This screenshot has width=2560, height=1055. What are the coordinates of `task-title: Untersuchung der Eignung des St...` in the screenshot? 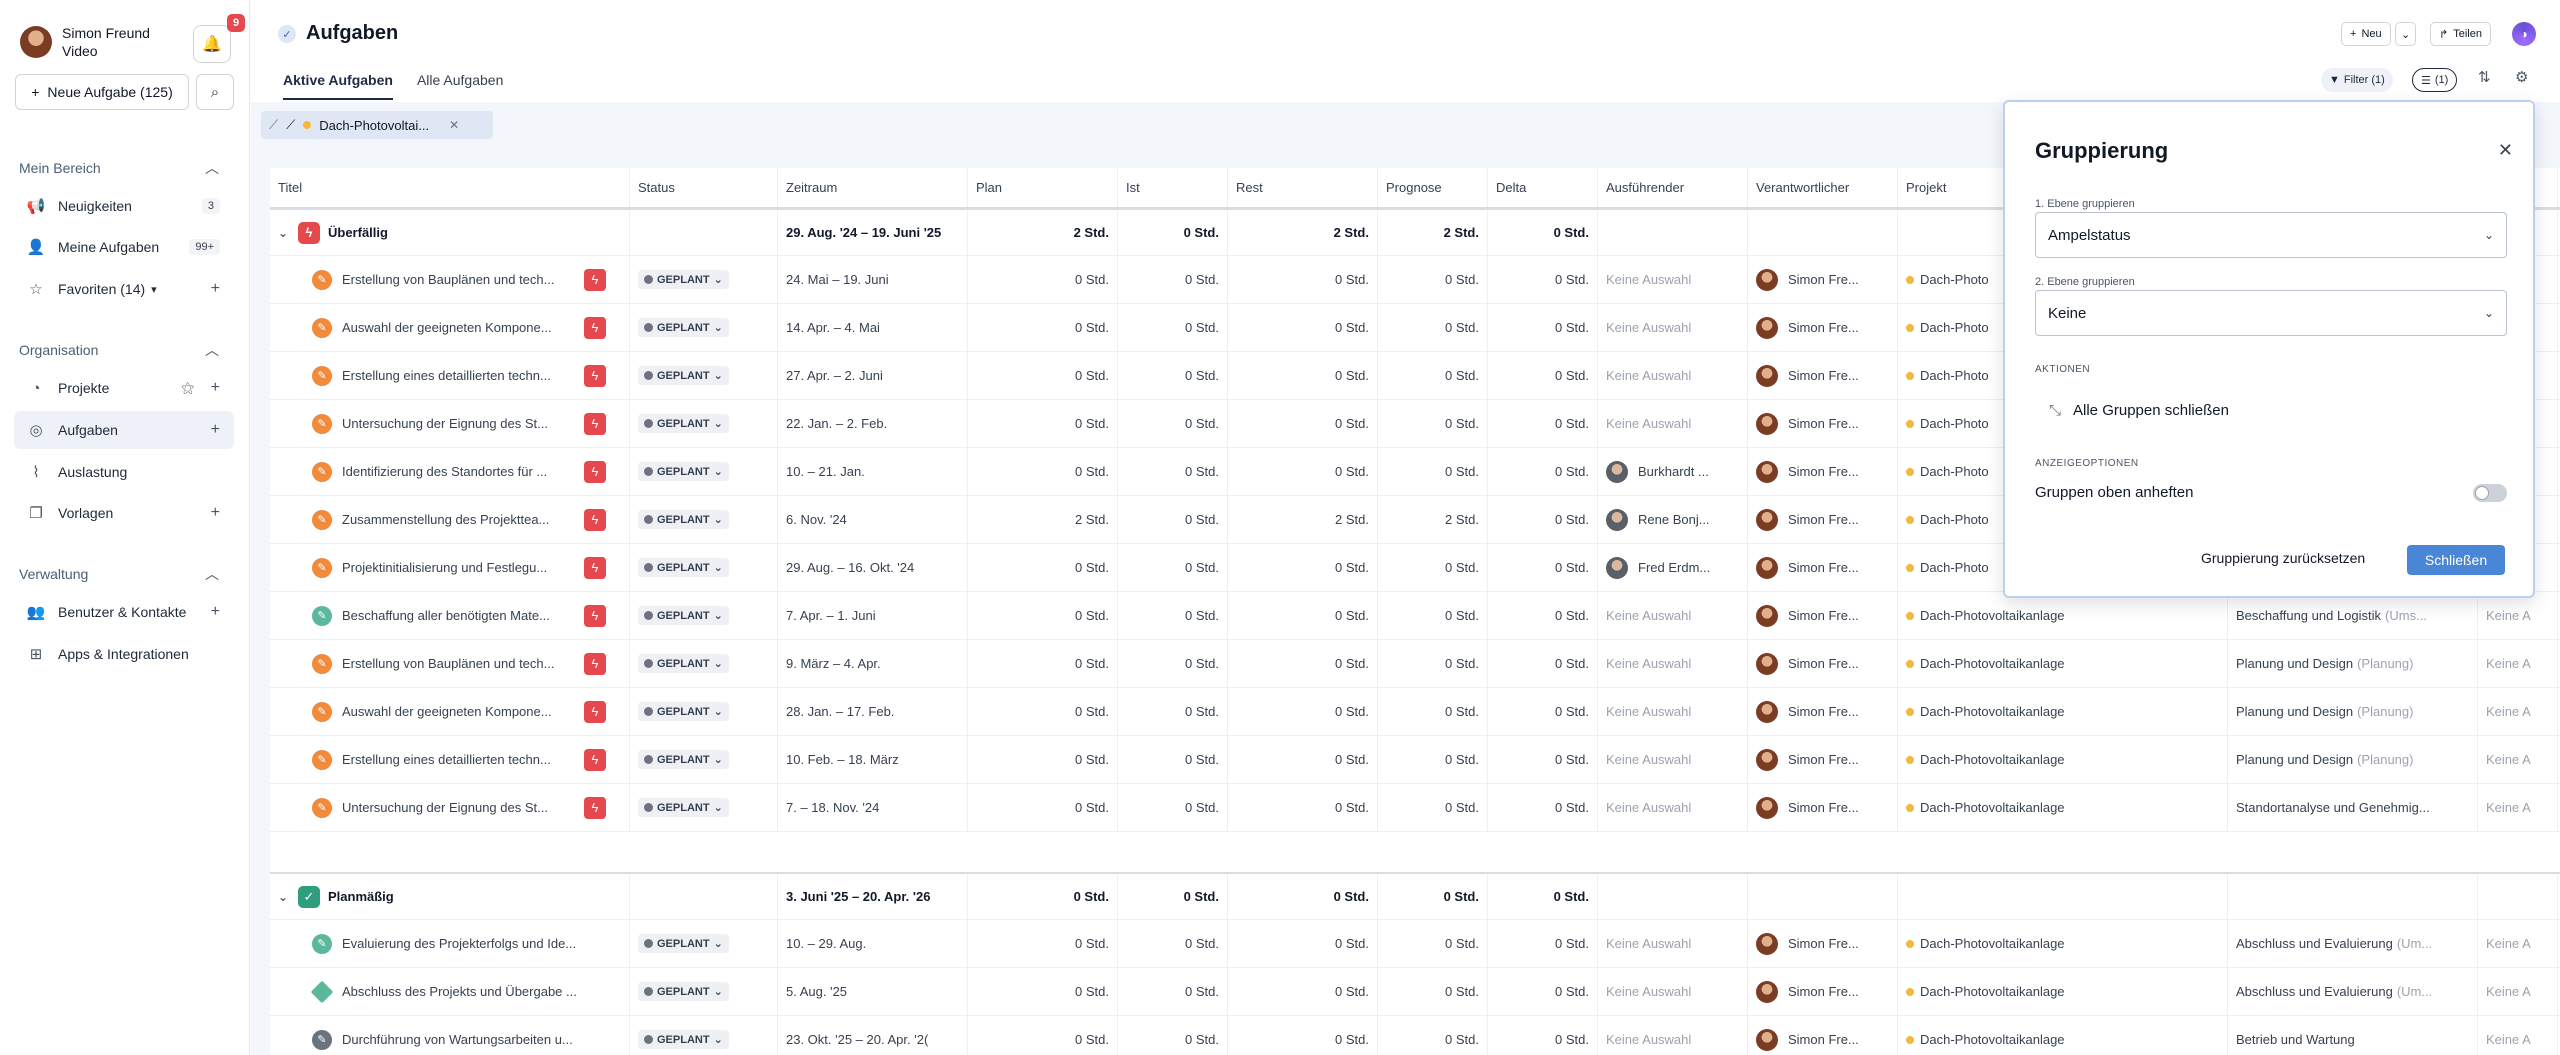 It's located at (460, 423).